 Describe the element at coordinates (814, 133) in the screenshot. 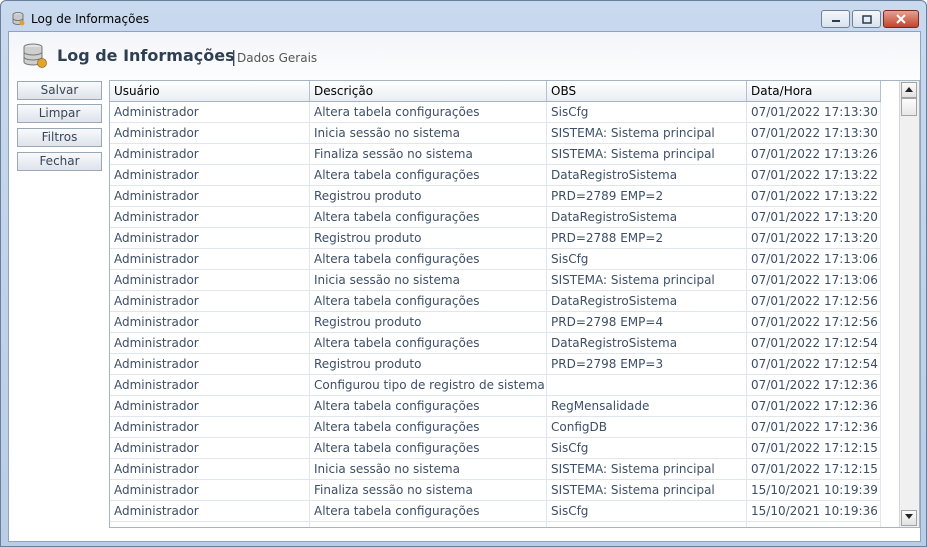

I see `cell-data-hora: 07/01/2022 17:13:30` at that location.